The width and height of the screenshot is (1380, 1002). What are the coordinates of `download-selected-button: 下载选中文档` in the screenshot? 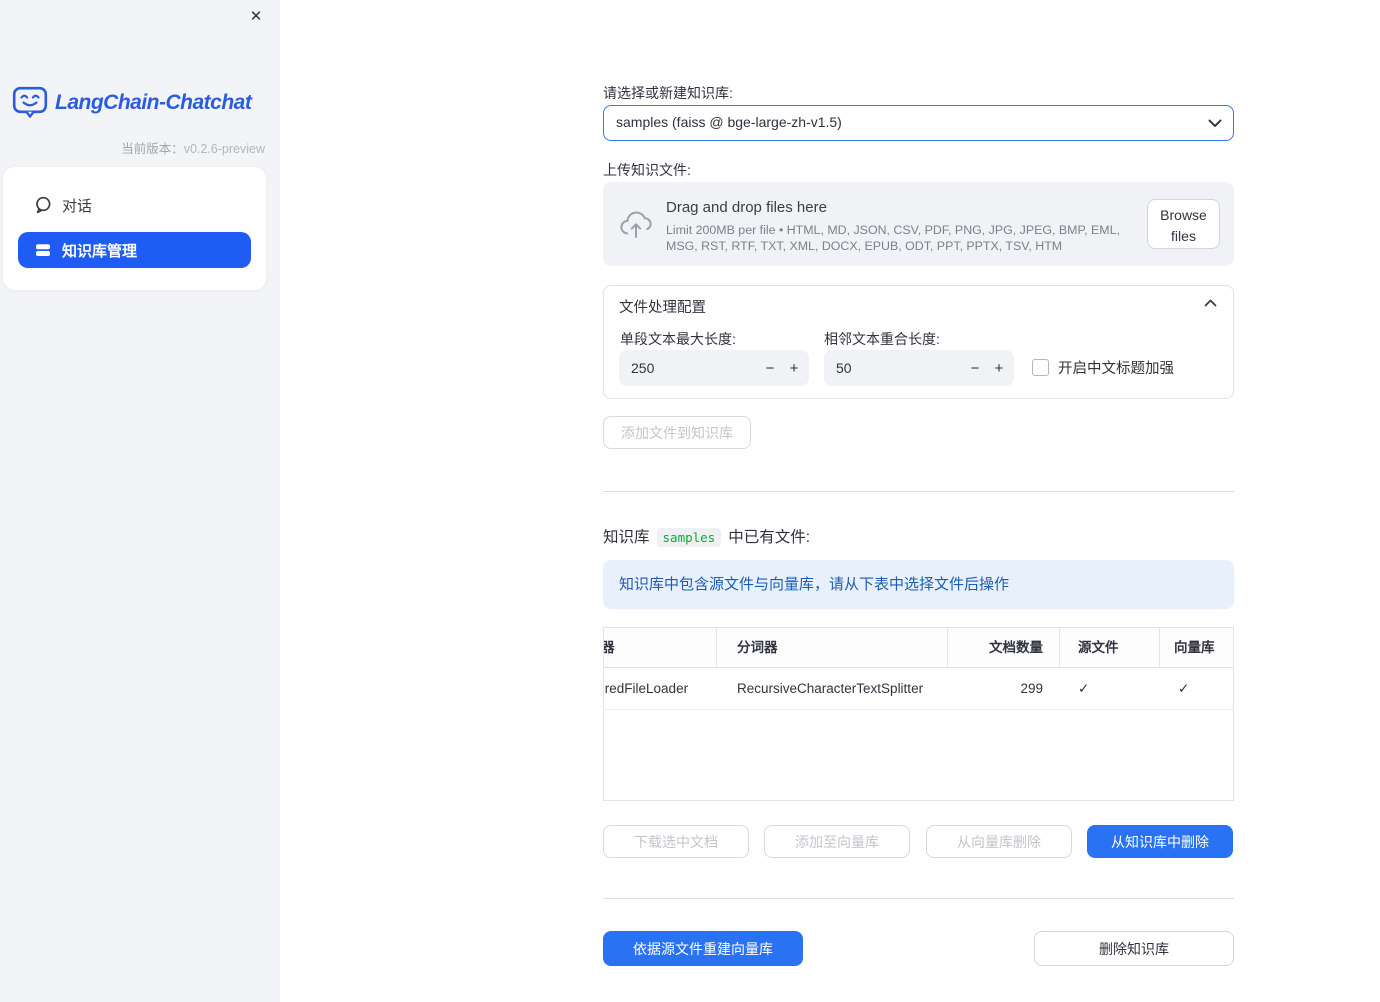 It's located at (676, 841).